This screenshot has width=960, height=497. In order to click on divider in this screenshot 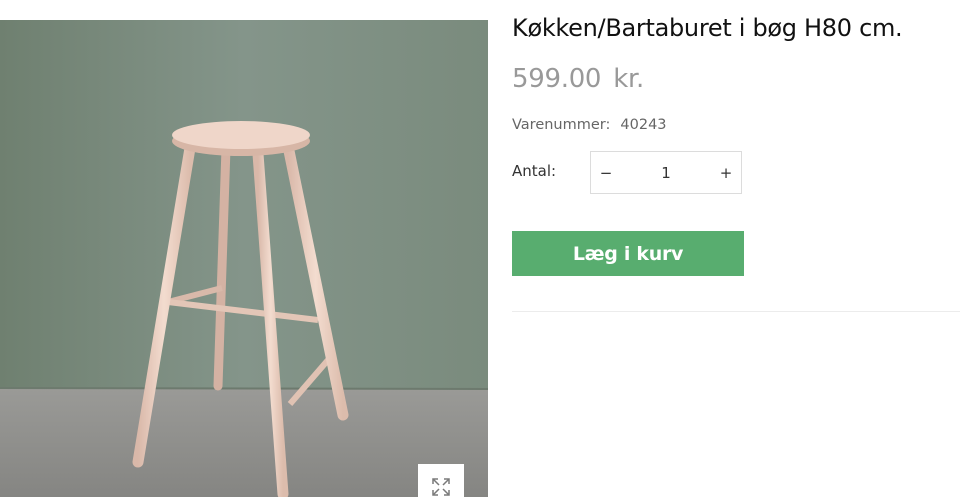, I will do `click(736, 311)`.